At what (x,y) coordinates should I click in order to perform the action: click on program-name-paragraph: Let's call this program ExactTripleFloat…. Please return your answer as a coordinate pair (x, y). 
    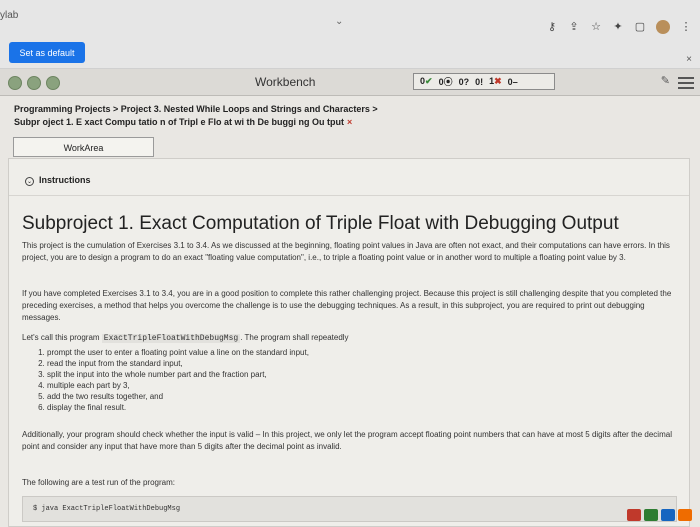
    Looking at the image, I should click on (352, 338).